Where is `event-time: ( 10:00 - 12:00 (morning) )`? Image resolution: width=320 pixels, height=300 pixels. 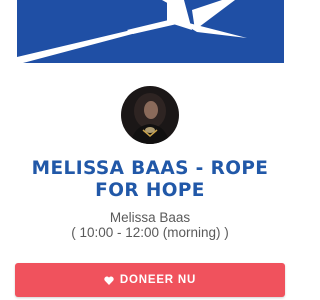 event-time: ( 10:00 - 12:00 (morning) ) is located at coordinates (150, 232).